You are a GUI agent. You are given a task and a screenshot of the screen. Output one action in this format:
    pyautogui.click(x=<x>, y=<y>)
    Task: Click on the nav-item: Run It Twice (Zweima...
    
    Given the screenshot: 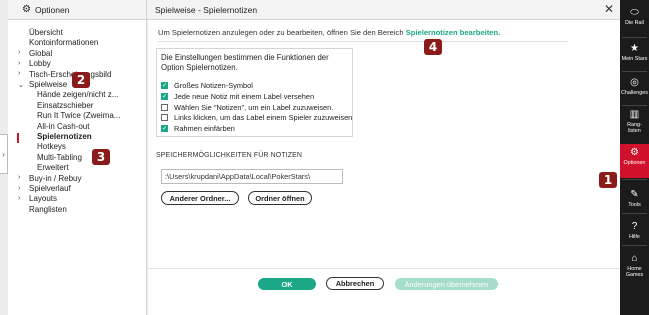 What is the action you would take?
    pyautogui.click(x=78, y=115)
    